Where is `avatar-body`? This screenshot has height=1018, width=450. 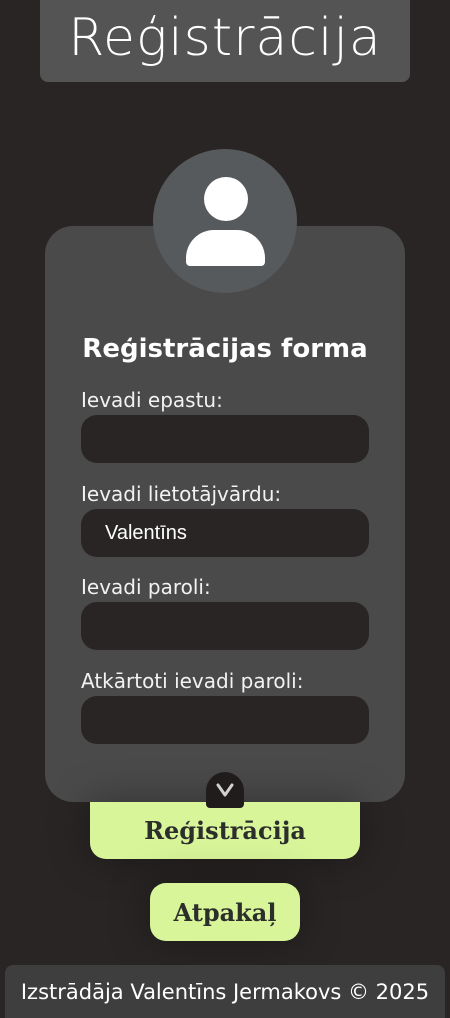
avatar-body is located at coordinates (225, 248).